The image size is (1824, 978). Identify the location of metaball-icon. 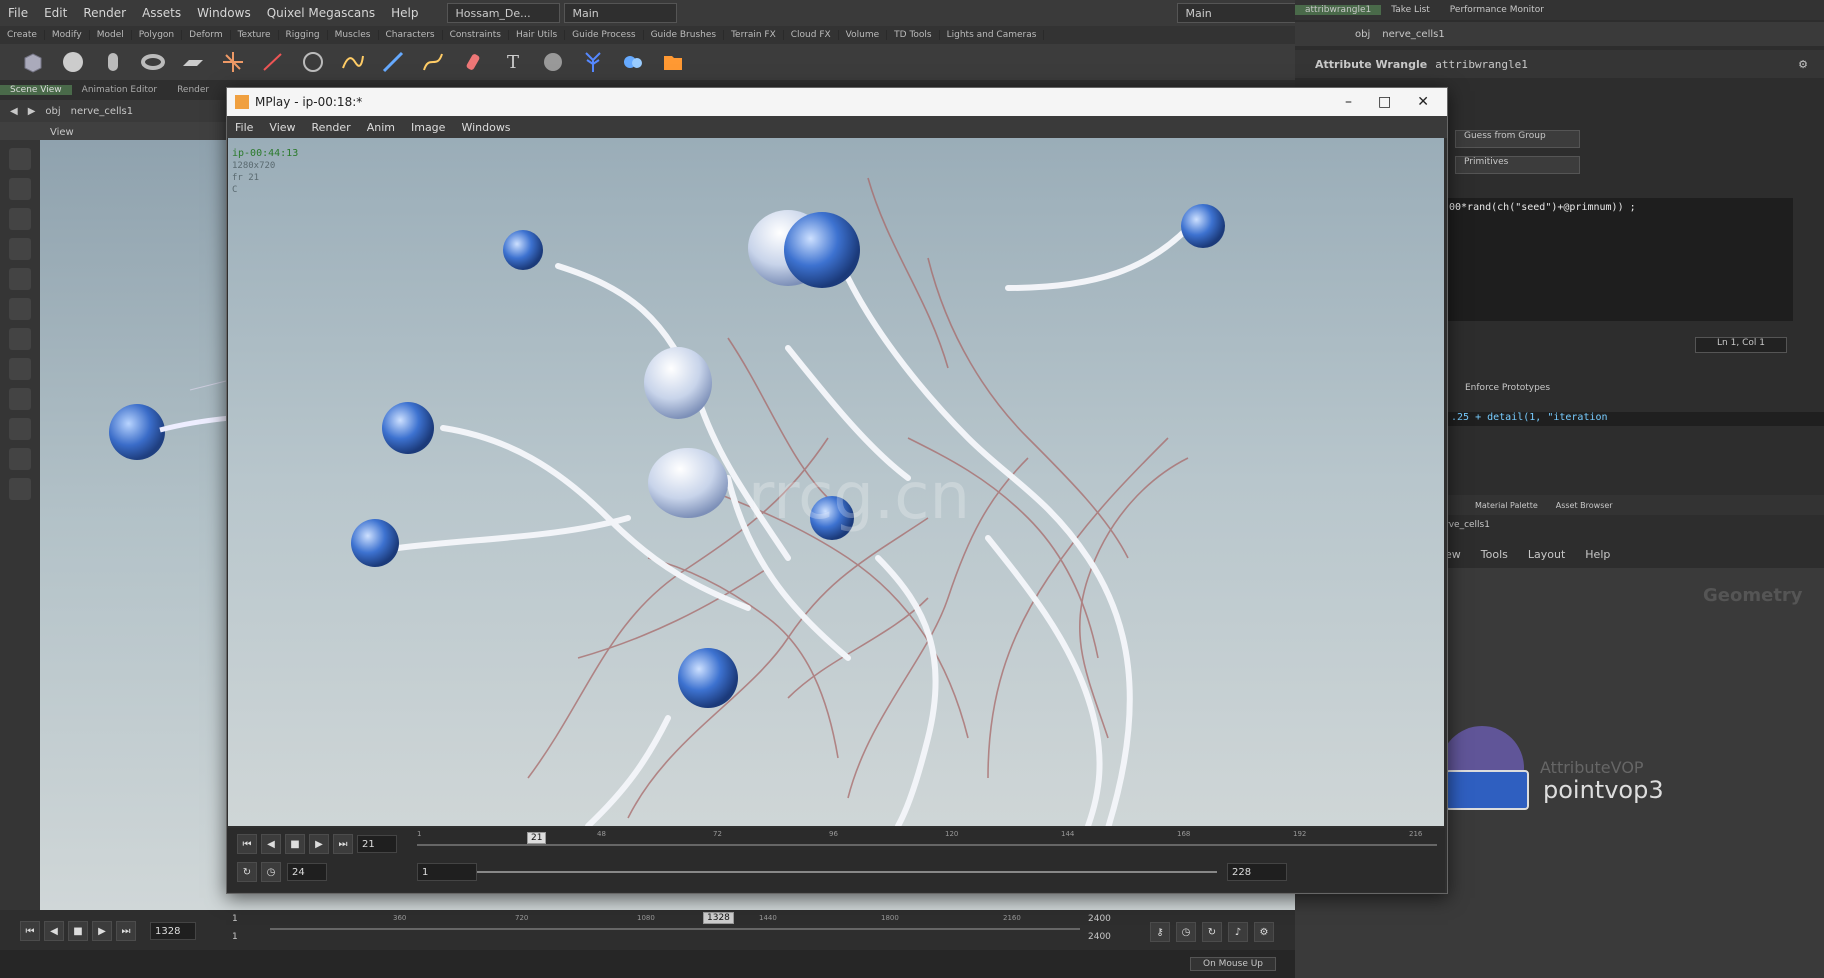
(633, 62).